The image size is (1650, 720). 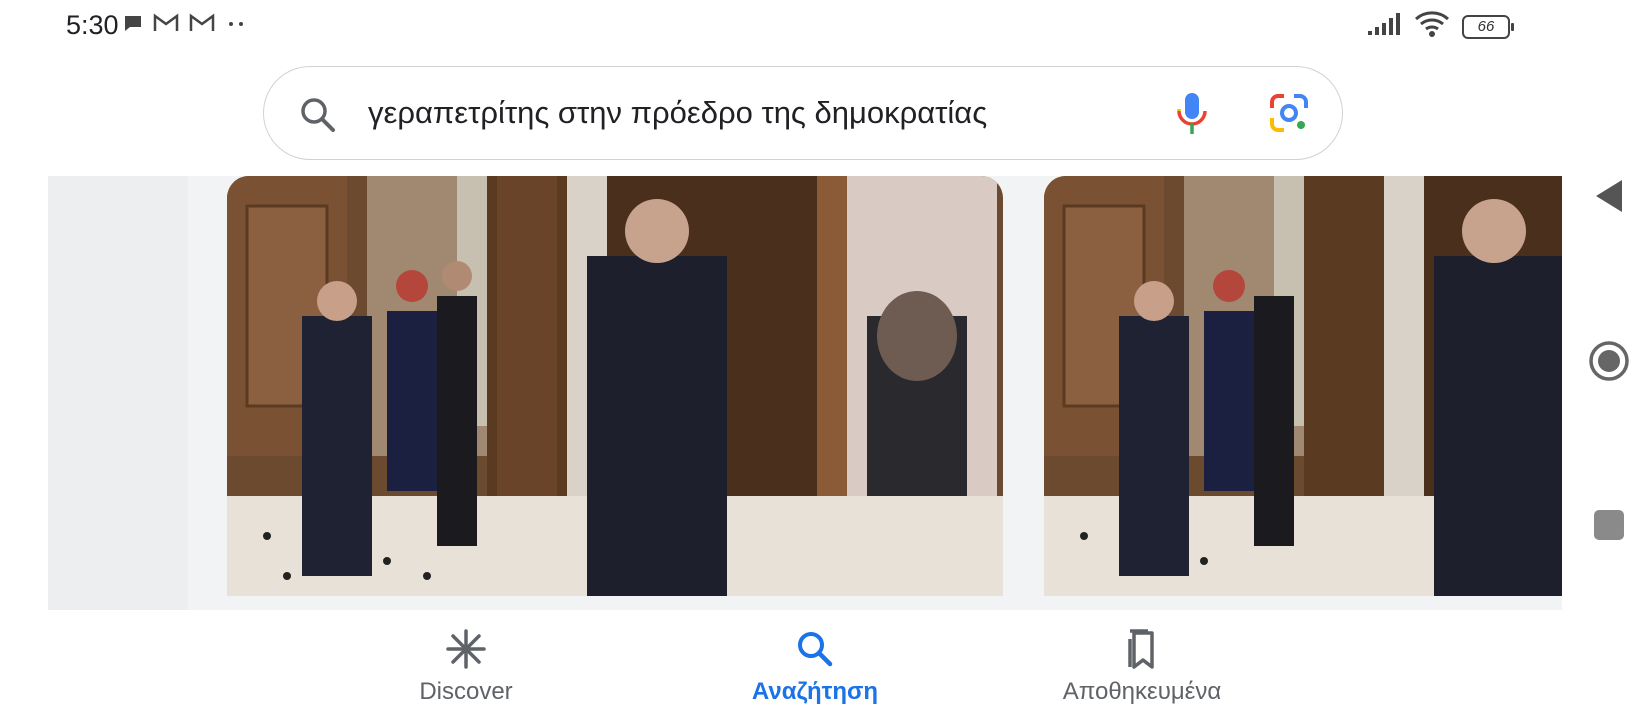 I want to click on google-lens-icon, so click(x=1289, y=115).